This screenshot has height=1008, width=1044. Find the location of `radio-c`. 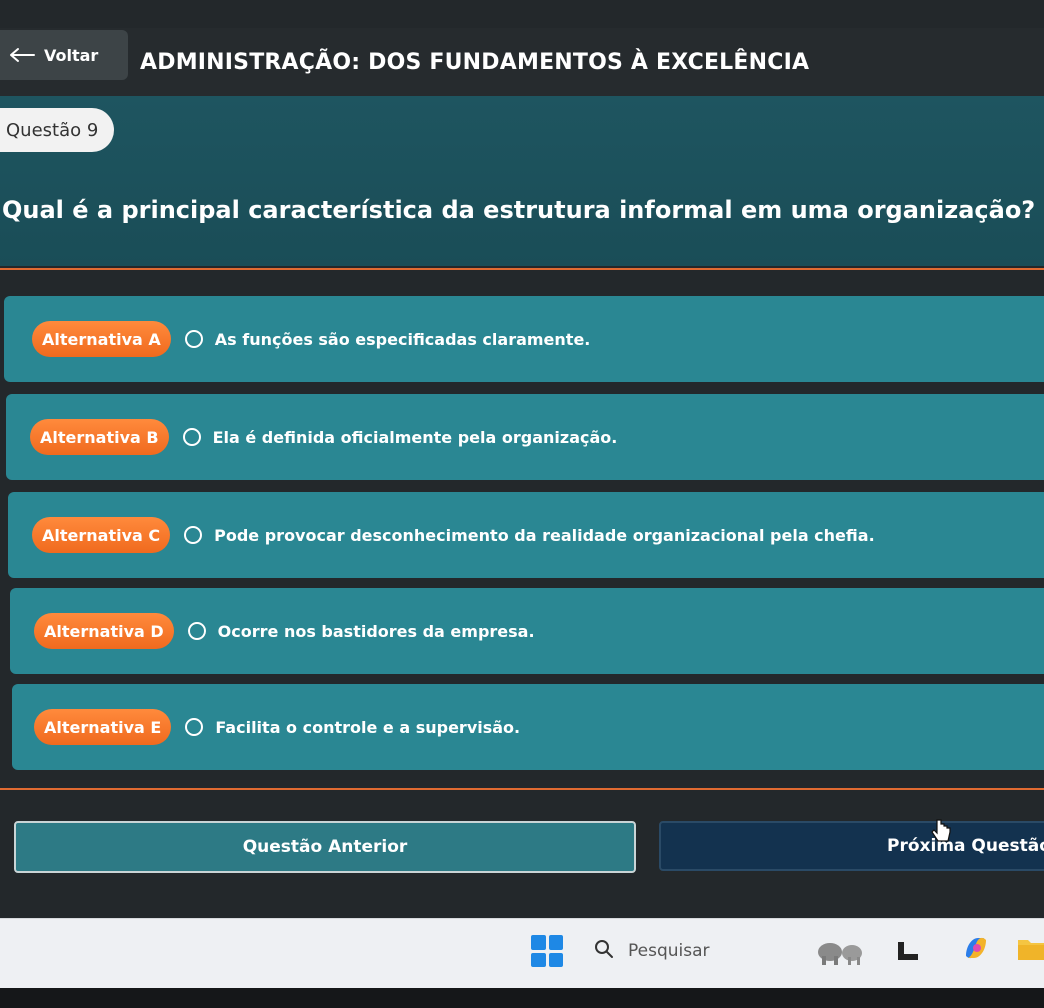

radio-c is located at coordinates (193, 535).